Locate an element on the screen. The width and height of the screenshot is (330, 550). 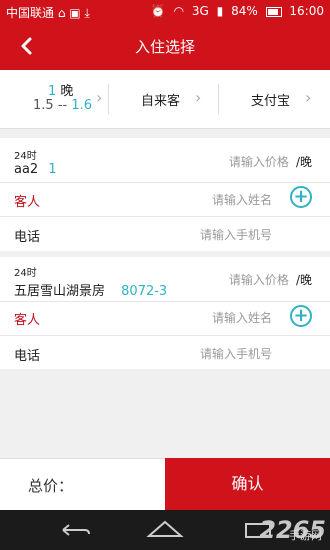
status-bar: 中国联通 ⌂ ▣ ⤓ ⏰ ◠ 3G ▮ 84% 16:00 is located at coordinates (165, 12).